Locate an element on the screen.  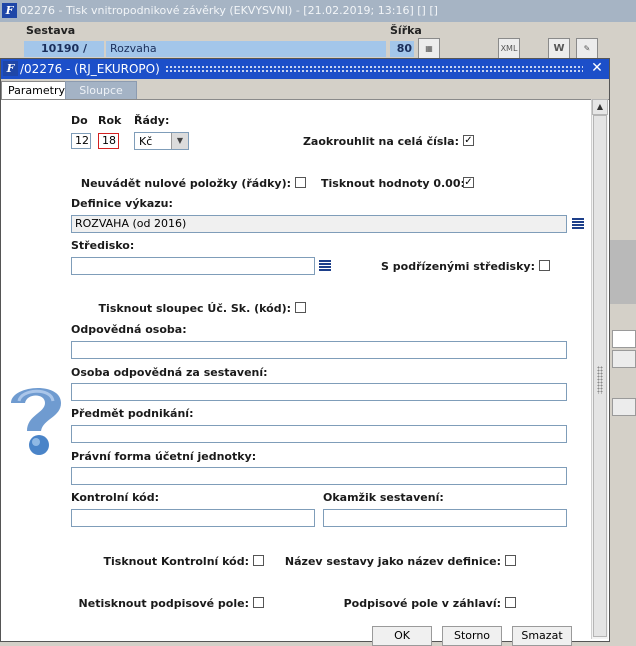
tab-sloupce: Sloupce is located at coordinates (101, 90).